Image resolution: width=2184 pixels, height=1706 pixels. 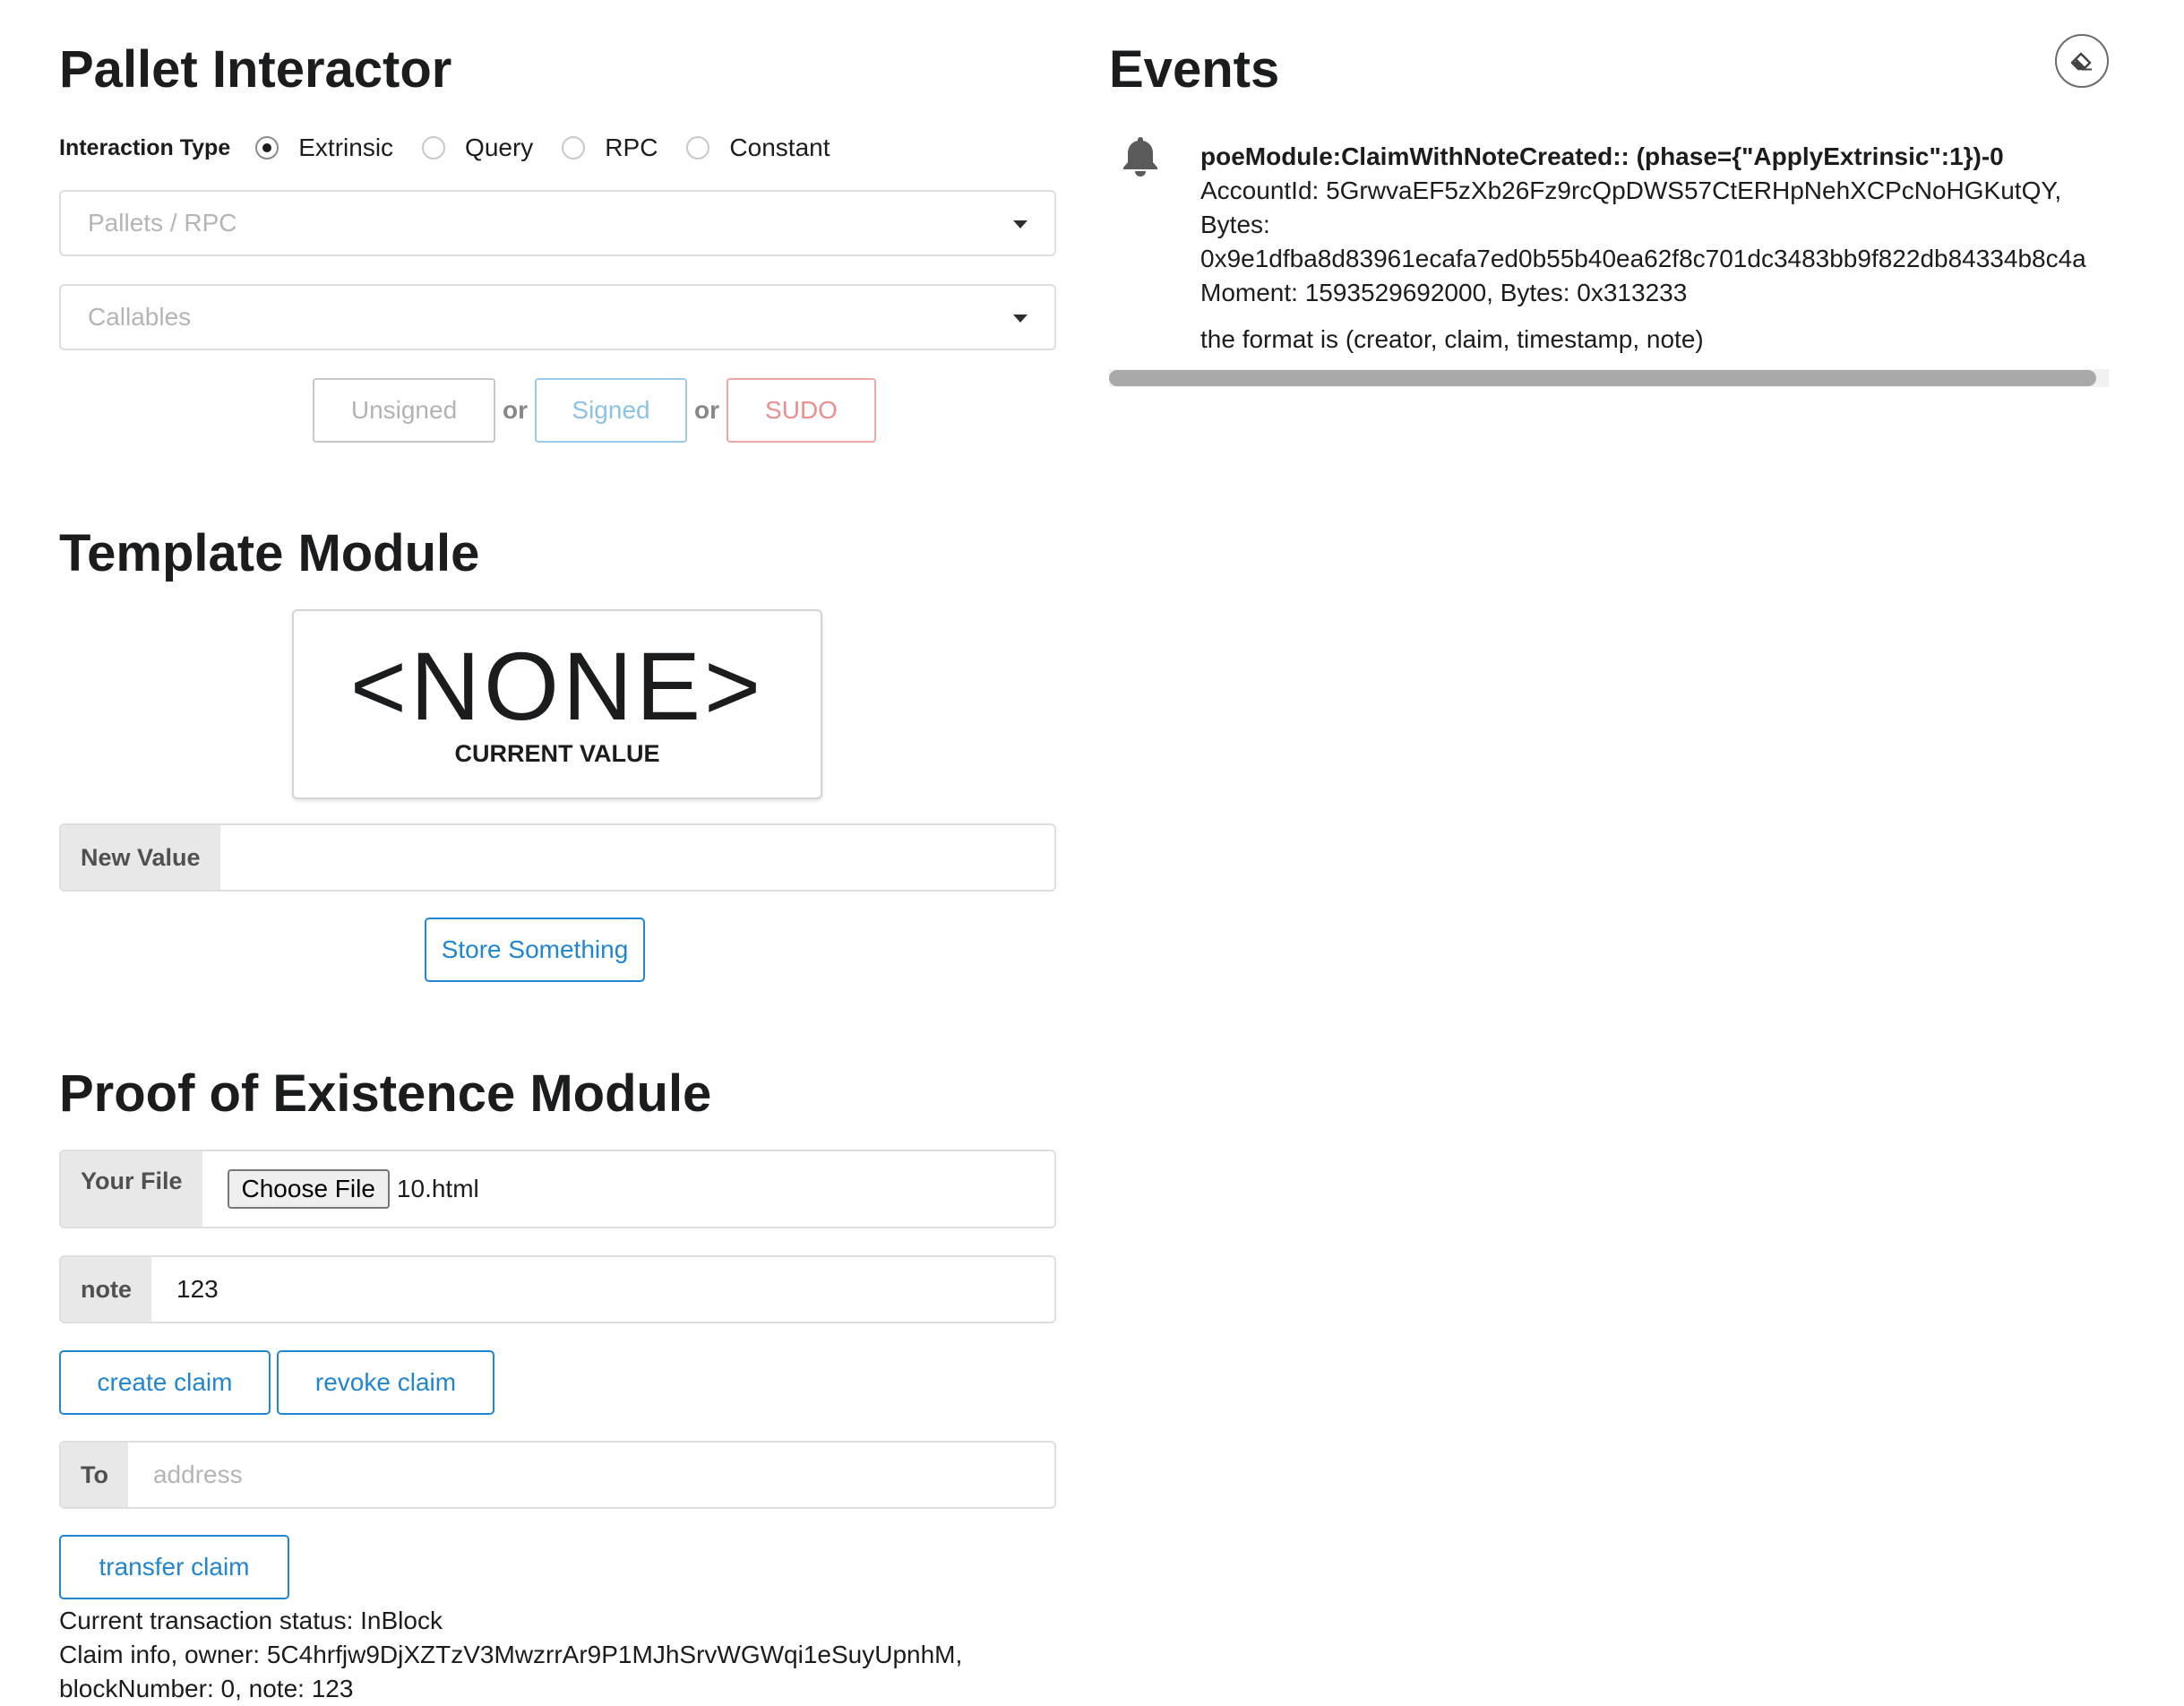 I want to click on event-bytes-label: Bytes:, so click(x=1235, y=224).